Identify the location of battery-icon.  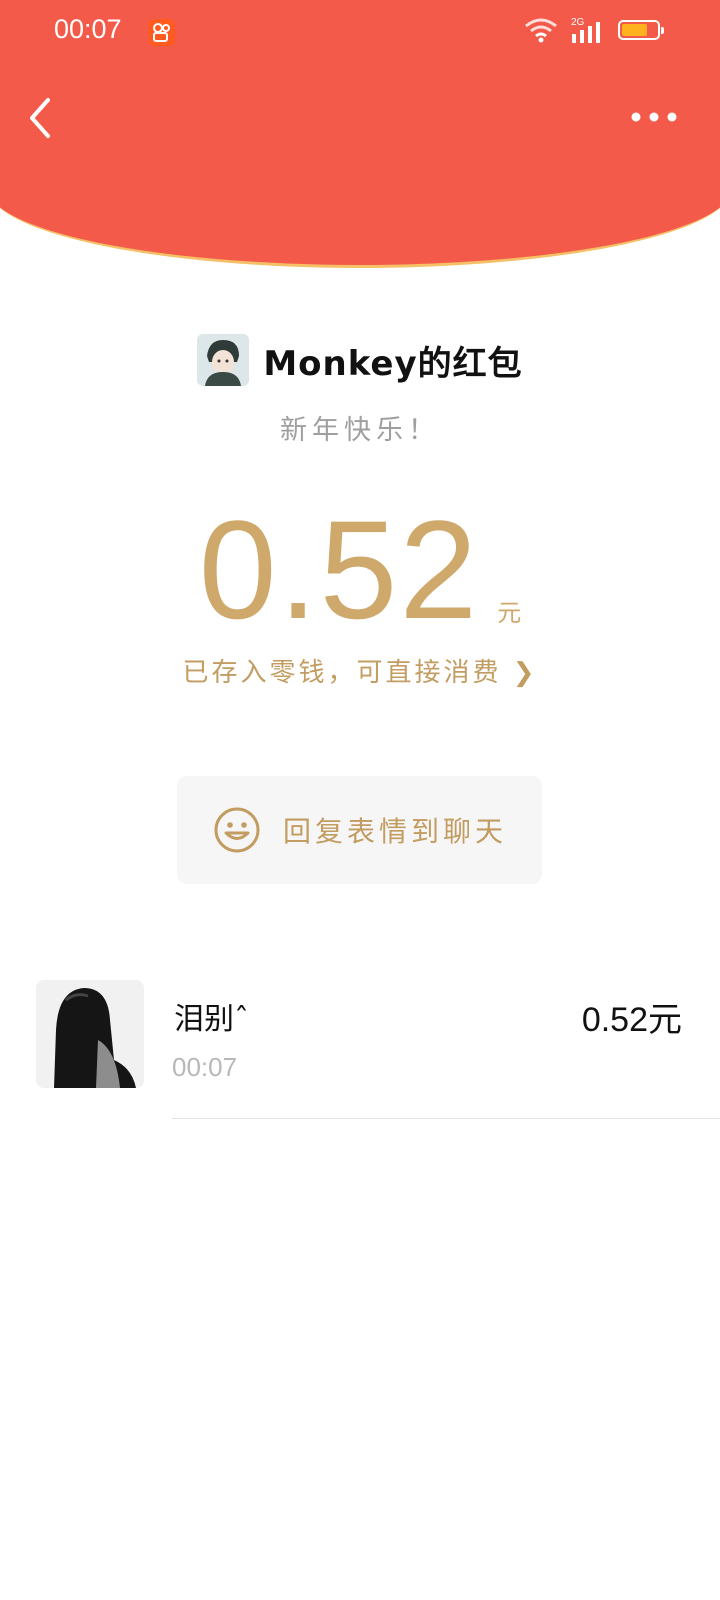
(641, 30).